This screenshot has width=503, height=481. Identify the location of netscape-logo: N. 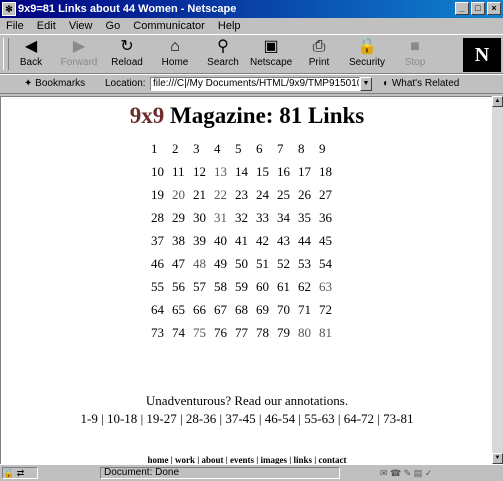
(482, 55).